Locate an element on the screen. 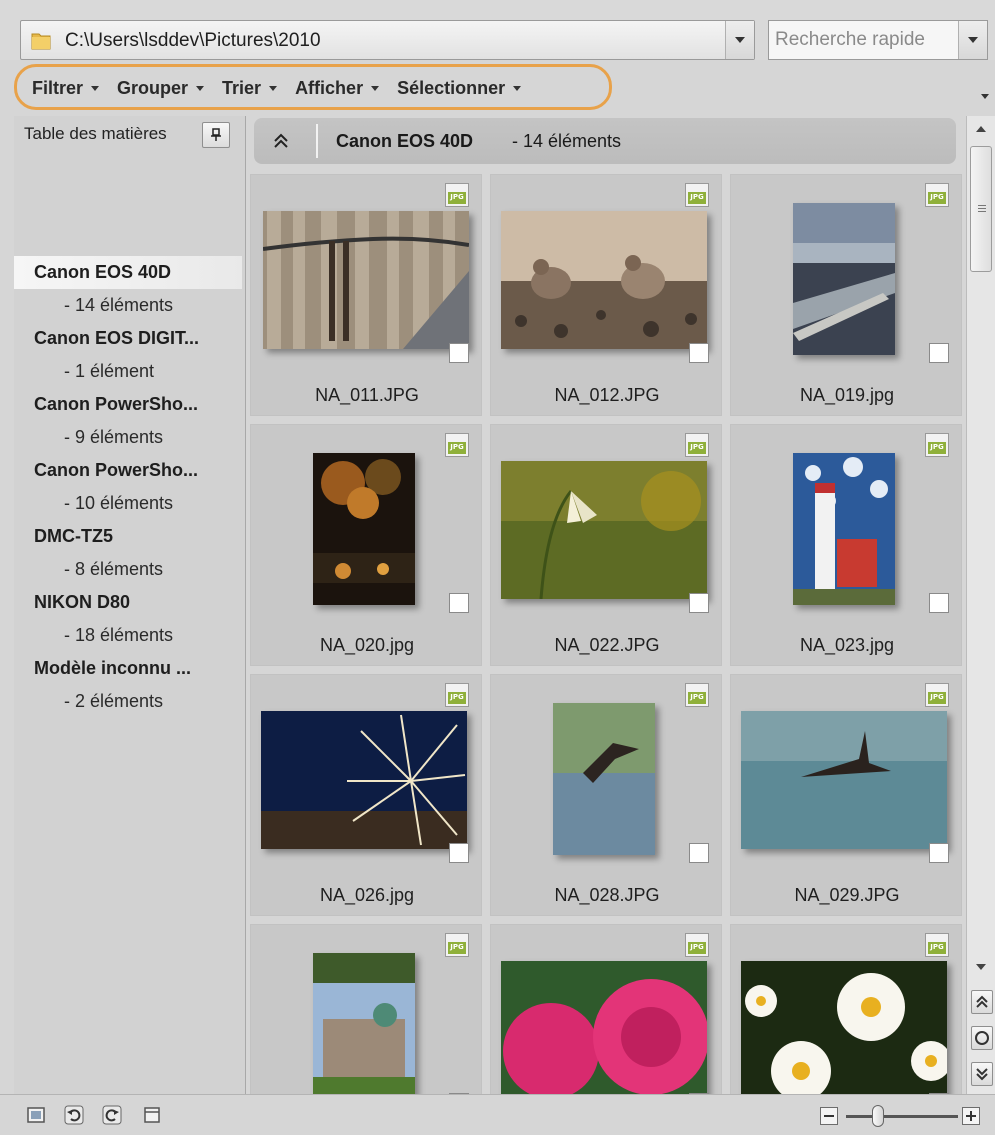  thumbnail-tile: JPG NA_022.JPG is located at coordinates (606, 545).